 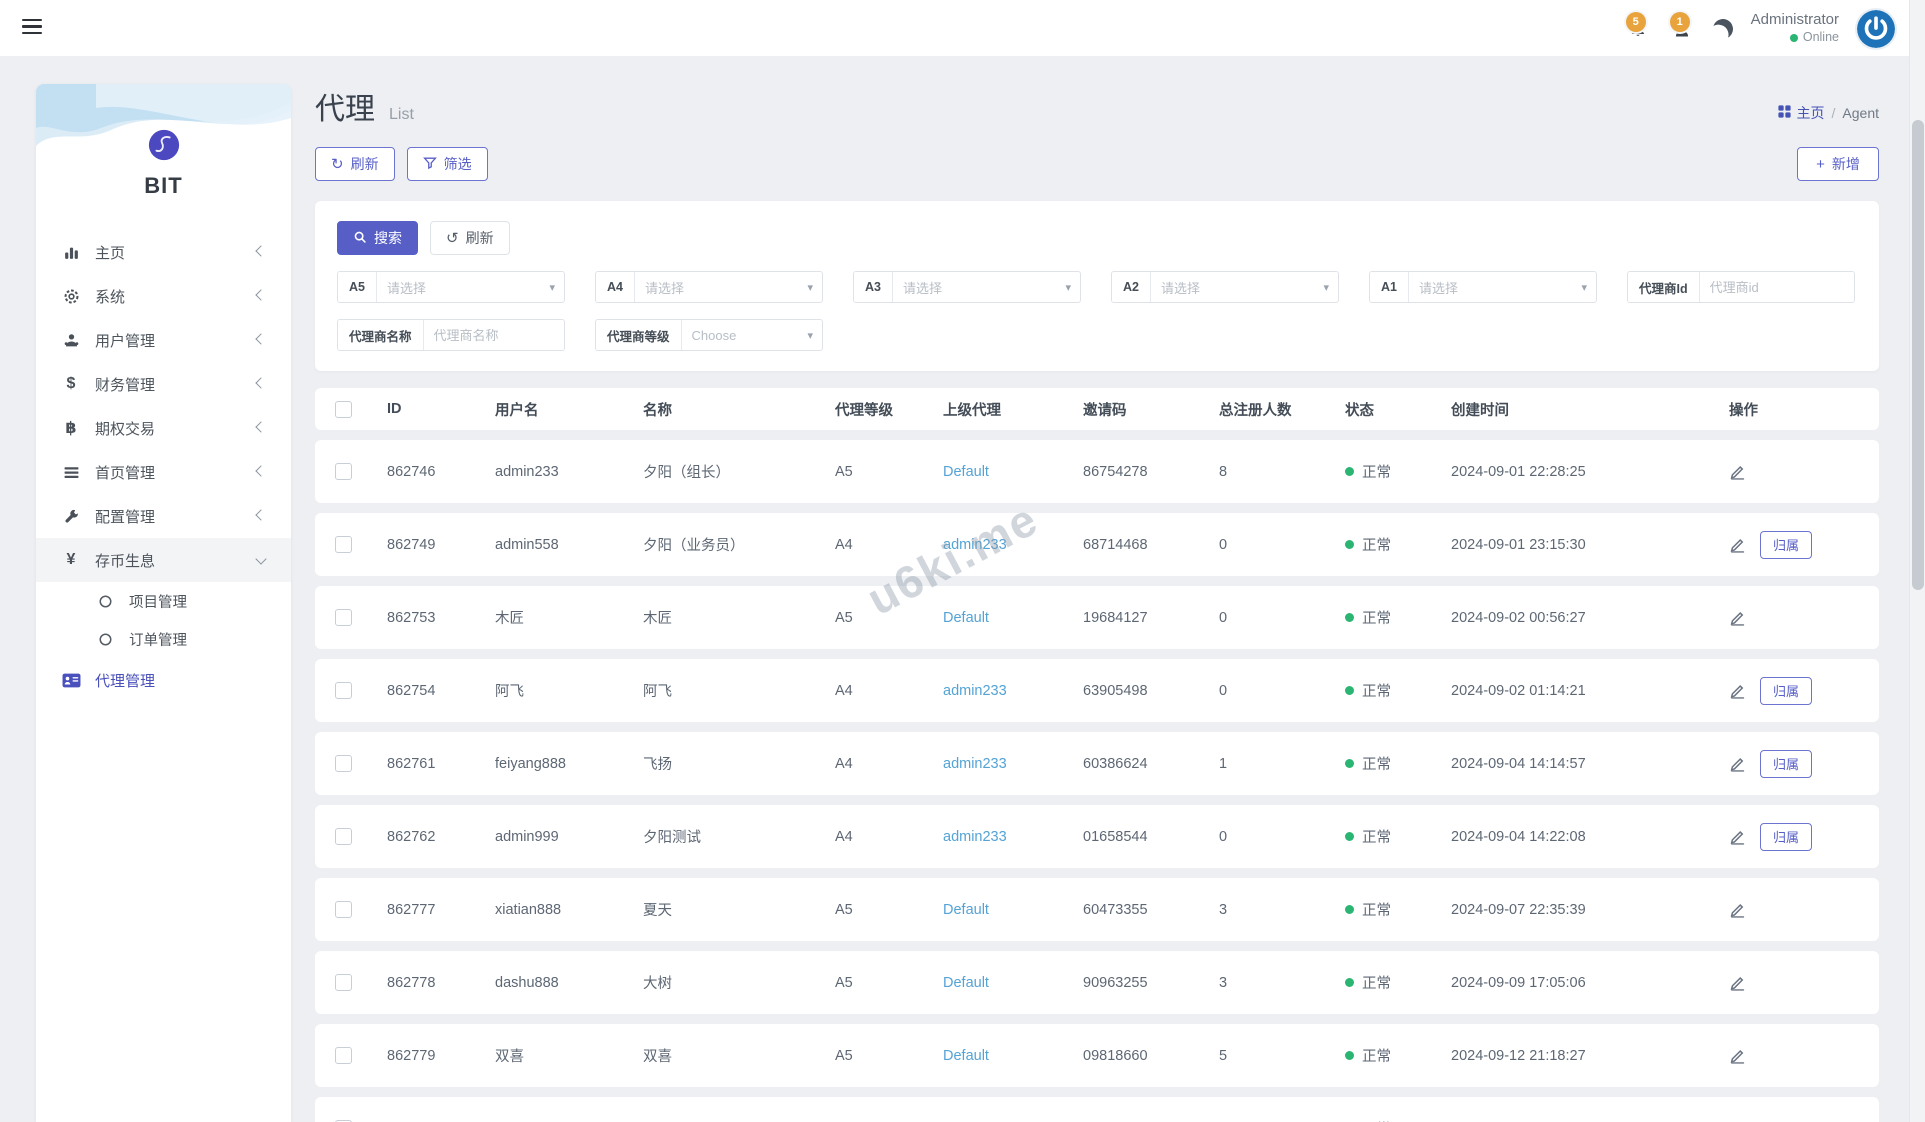 What do you see at coordinates (1518, 763) in the screenshot?
I see `cell-created-at: 2024-09-04 14:14:57` at bounding box center [1518, 763].